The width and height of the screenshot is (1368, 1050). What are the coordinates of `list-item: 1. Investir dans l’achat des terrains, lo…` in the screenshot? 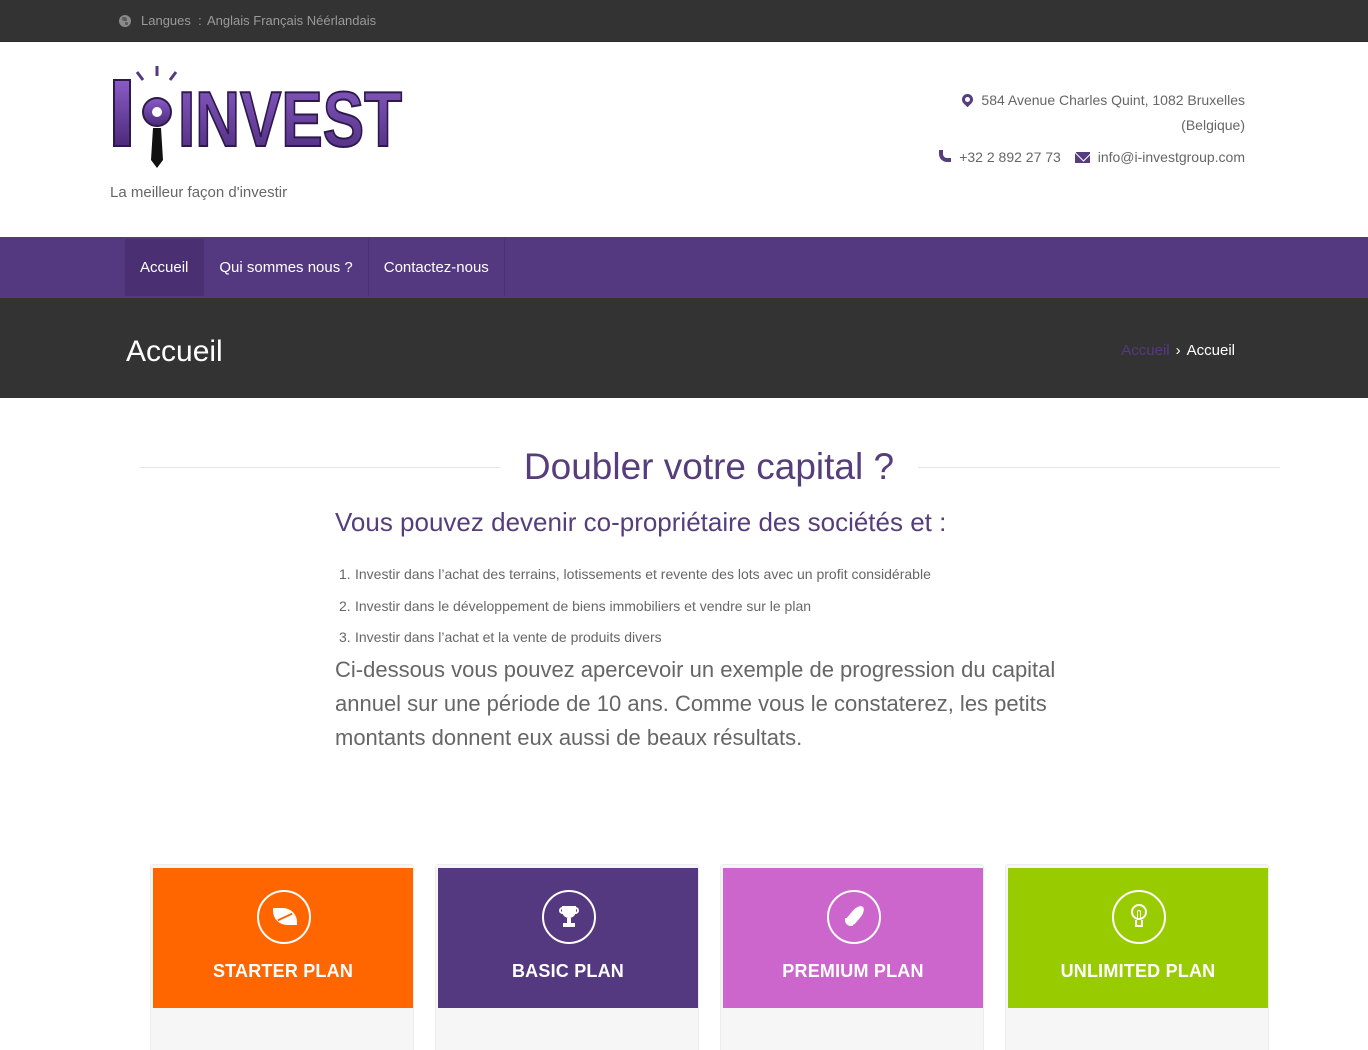 It's located at (635, 574).